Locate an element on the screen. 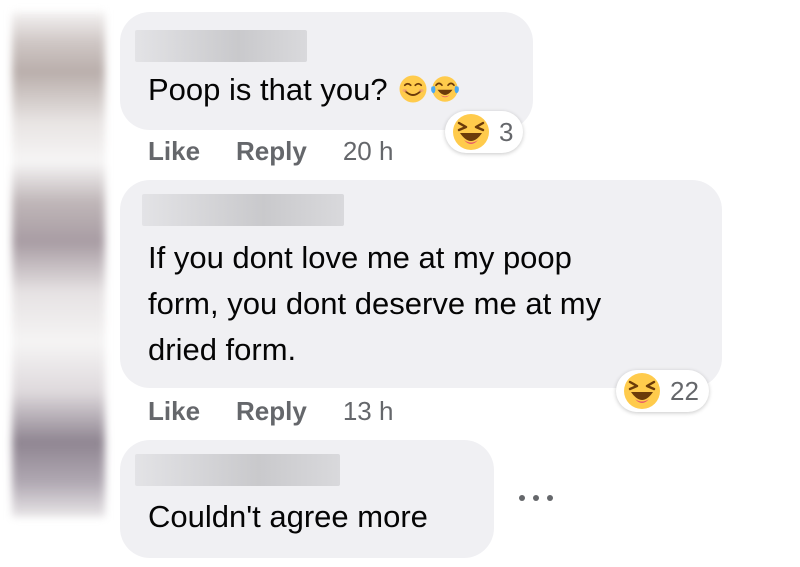 This screenshot has width=800, height=567. comment-actions-2: Like Reply 13 h is located at coordinates (270, 411).